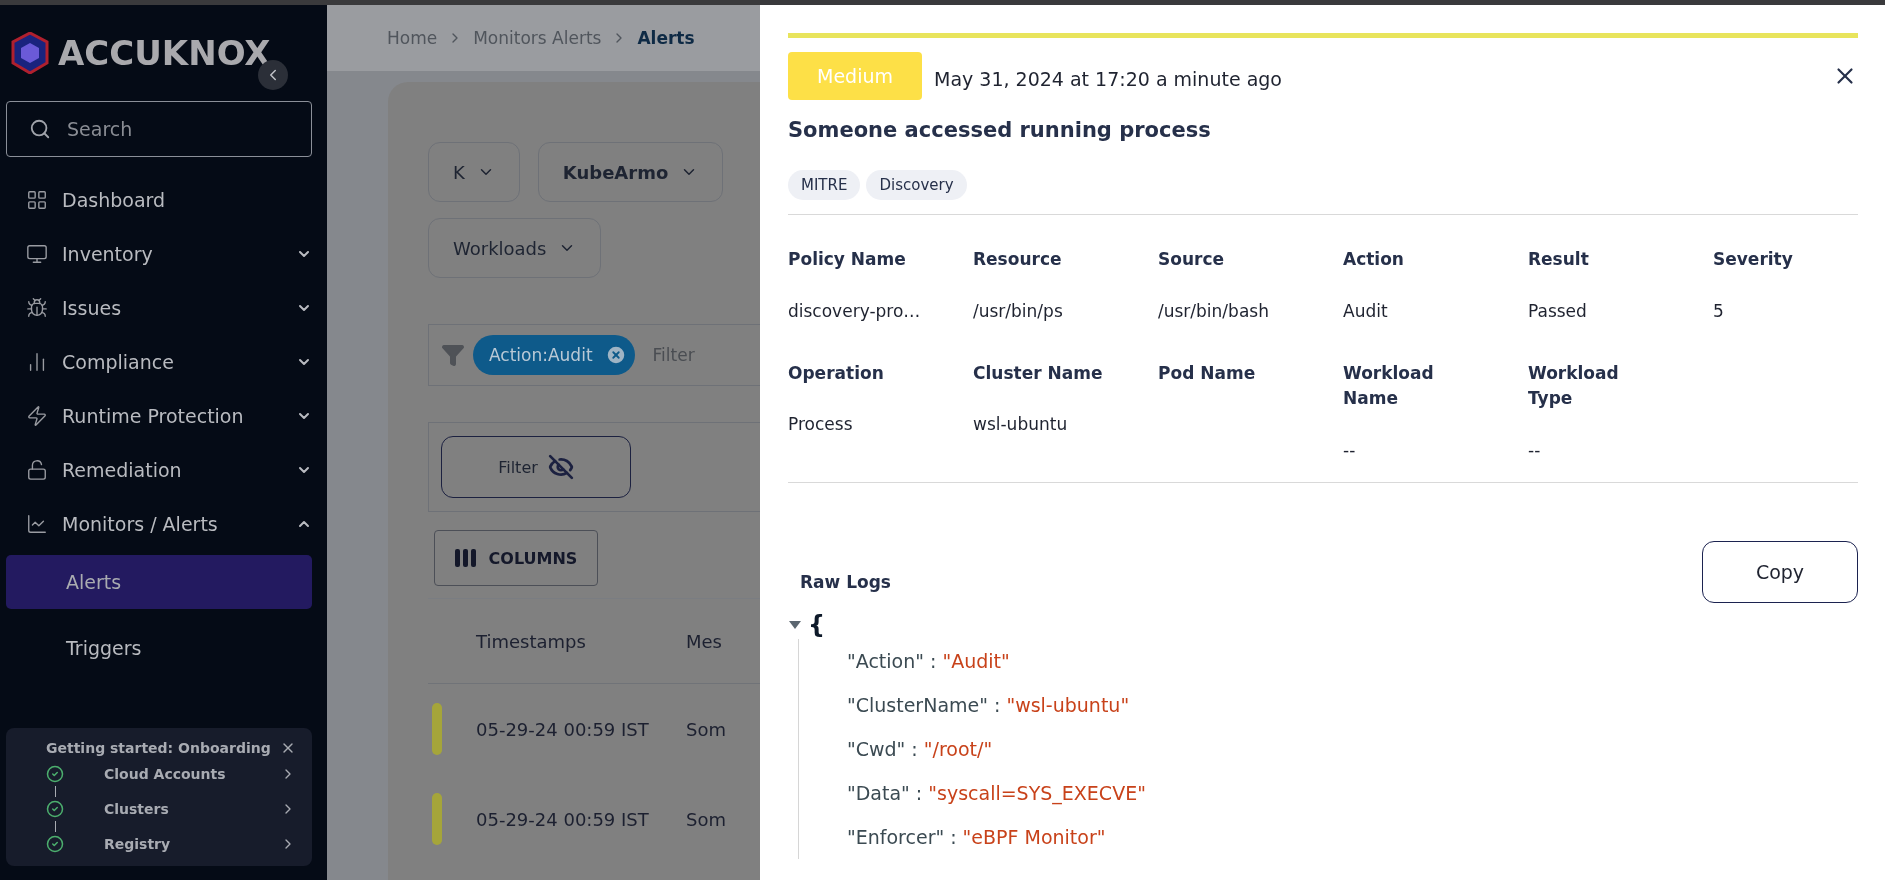  Describe the element at coordinates (30, 53) in the screenshot. I see `logo-icon` at that location.